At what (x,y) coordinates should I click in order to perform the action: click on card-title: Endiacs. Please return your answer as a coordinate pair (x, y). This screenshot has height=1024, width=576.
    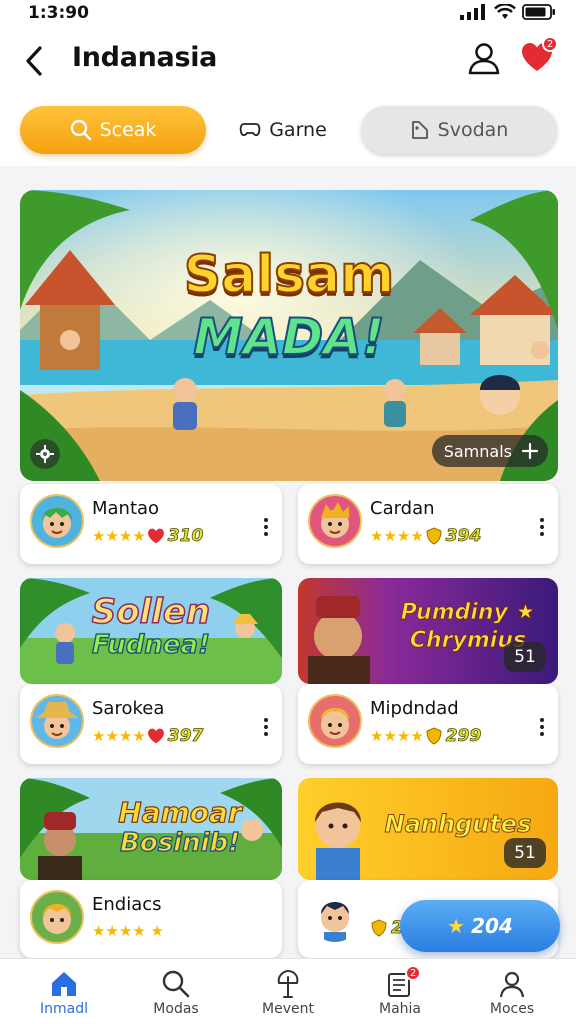
    Looking at the image, I should click on (127, 904).